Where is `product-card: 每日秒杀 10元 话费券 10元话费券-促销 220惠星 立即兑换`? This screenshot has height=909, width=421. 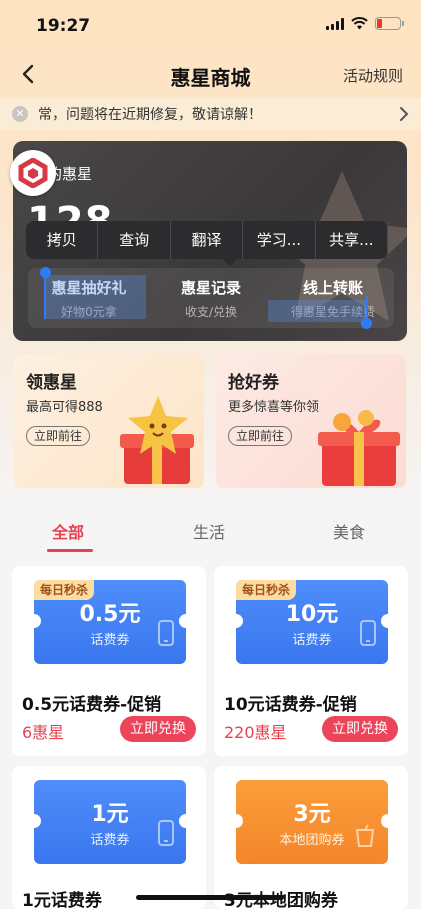 product-card: 每日秒杀 10元 话费券 10元话费券-促销 220惠星 立即兑换 is located at coordinates (311, 661).